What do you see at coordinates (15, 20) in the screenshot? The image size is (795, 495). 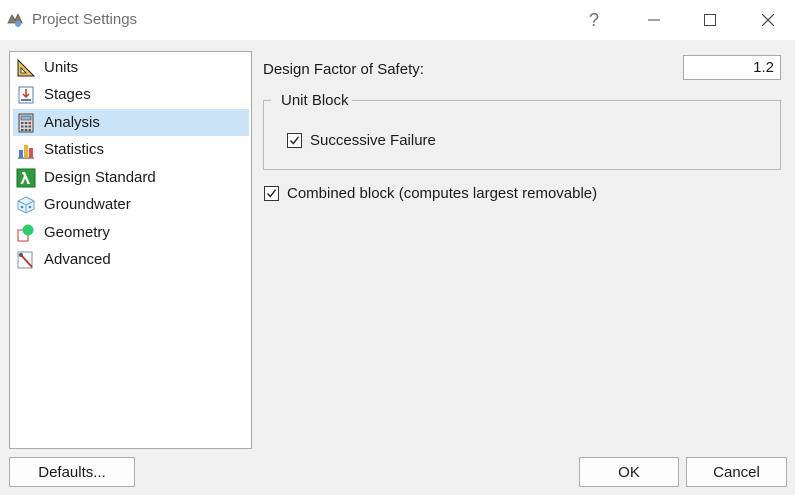 I see `app-icon` at bounding box center [15, 20].